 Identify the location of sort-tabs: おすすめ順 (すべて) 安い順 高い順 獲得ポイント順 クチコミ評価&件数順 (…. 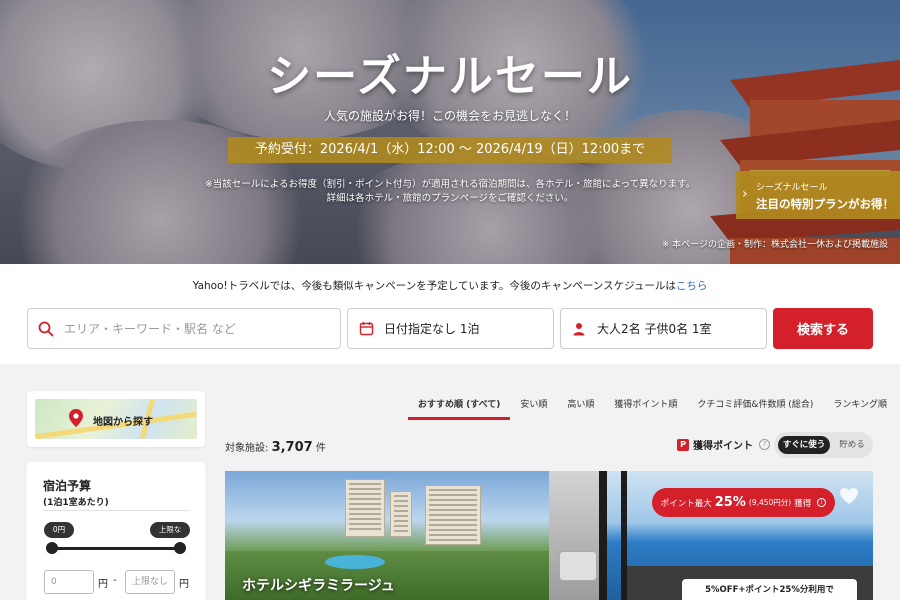
(652, 410).